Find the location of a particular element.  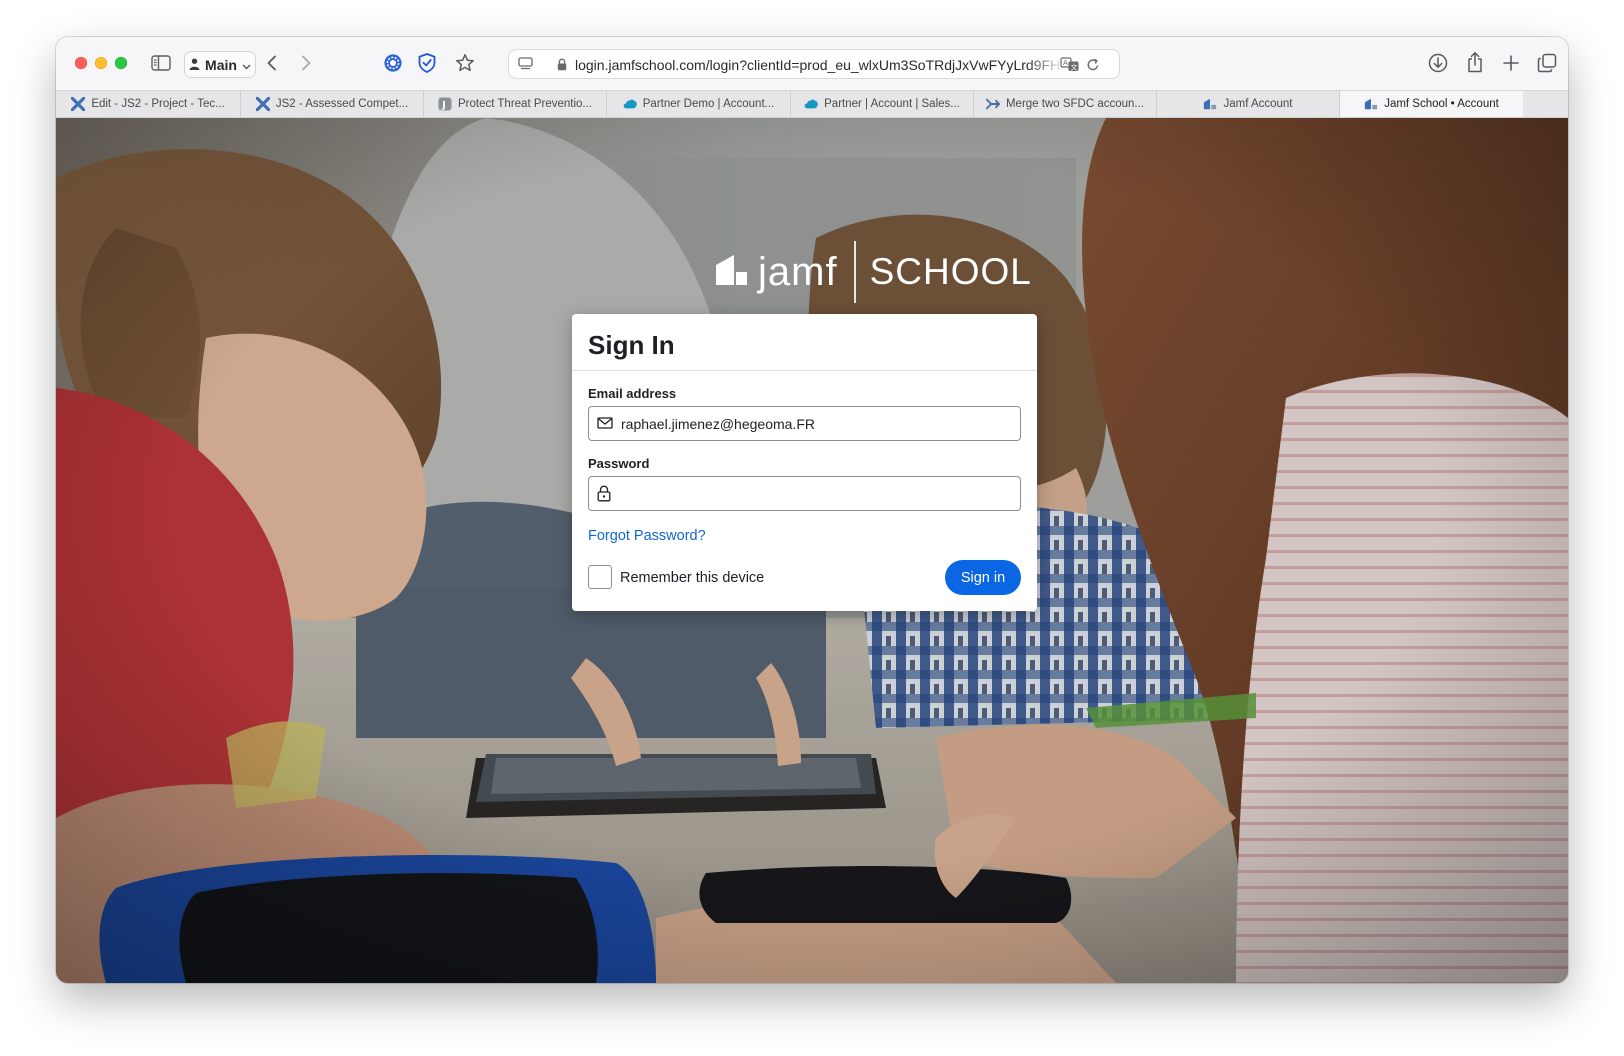

page-menu-icon is located at coordinates (525, 64).